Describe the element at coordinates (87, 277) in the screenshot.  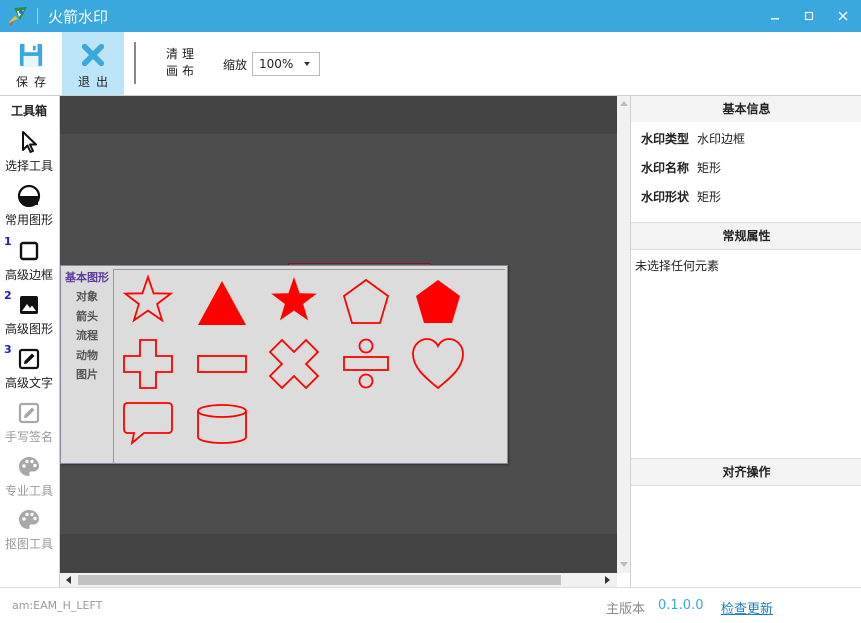
I see `category-basic-shapes: 基本图形` at that location.